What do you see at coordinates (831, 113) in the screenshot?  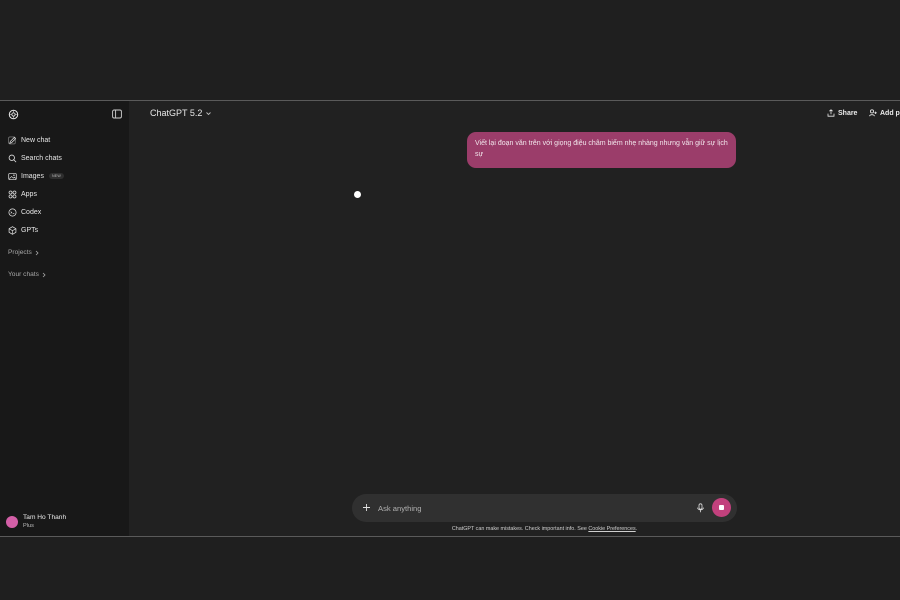 I see `share-icon` at bounding box center [831, 113].